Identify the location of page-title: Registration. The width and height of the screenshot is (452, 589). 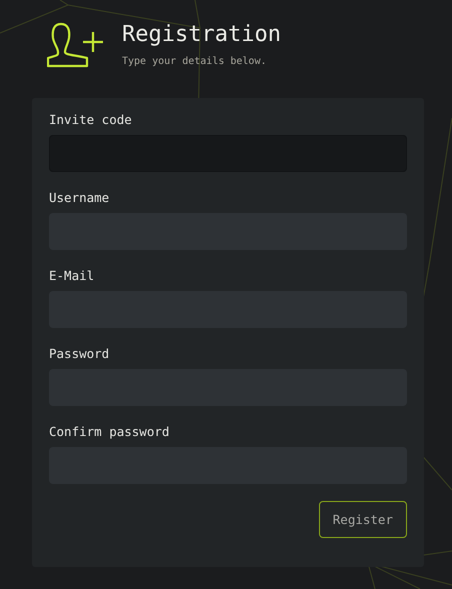
(201, 35).